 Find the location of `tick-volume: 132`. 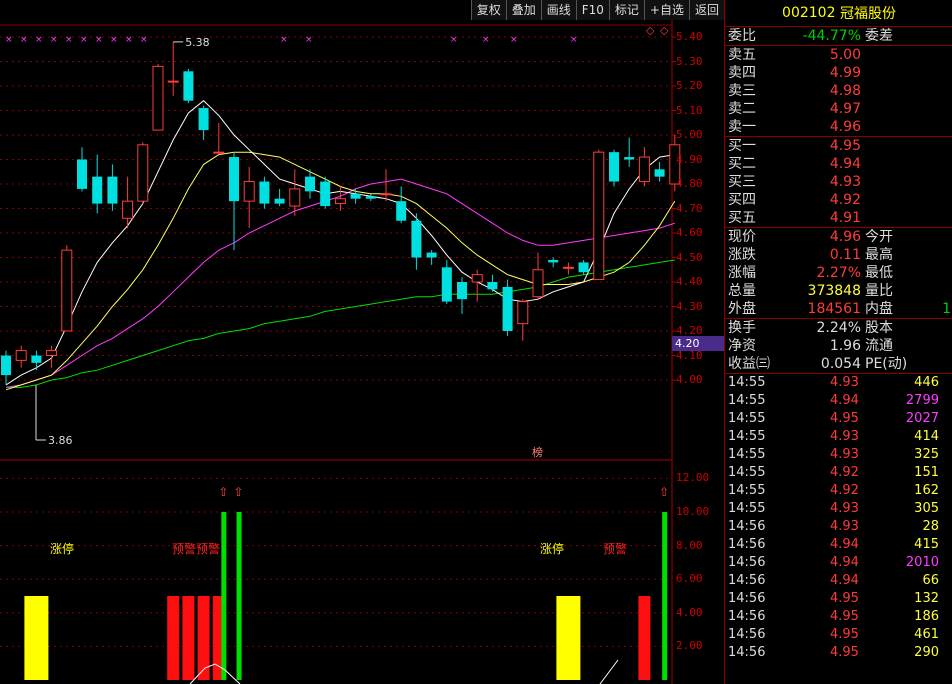

tick-volume: 132 is located at coordinates (926, 598).